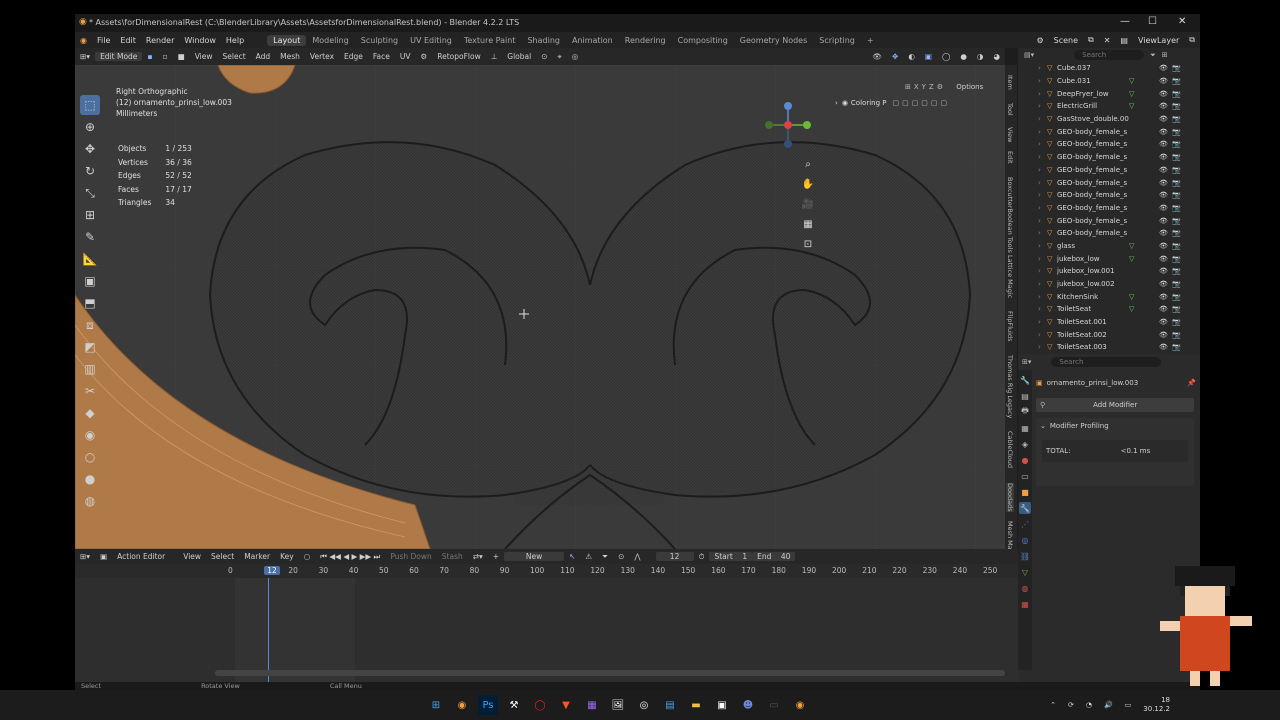 The width and height of the screenshot is (1280, 720). Describe the element at coordinates (773, 40) in the screenshot. I see `tab-geometry-nodes: Geometry Nodes` at that location.